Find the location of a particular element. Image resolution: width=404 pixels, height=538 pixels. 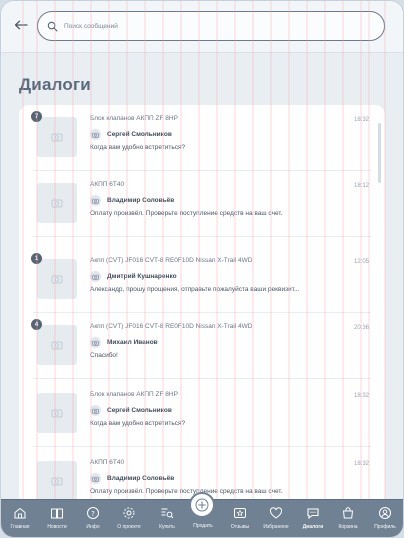

nav-dialogs-label: Диалоги is located at coordinates (313, 527).